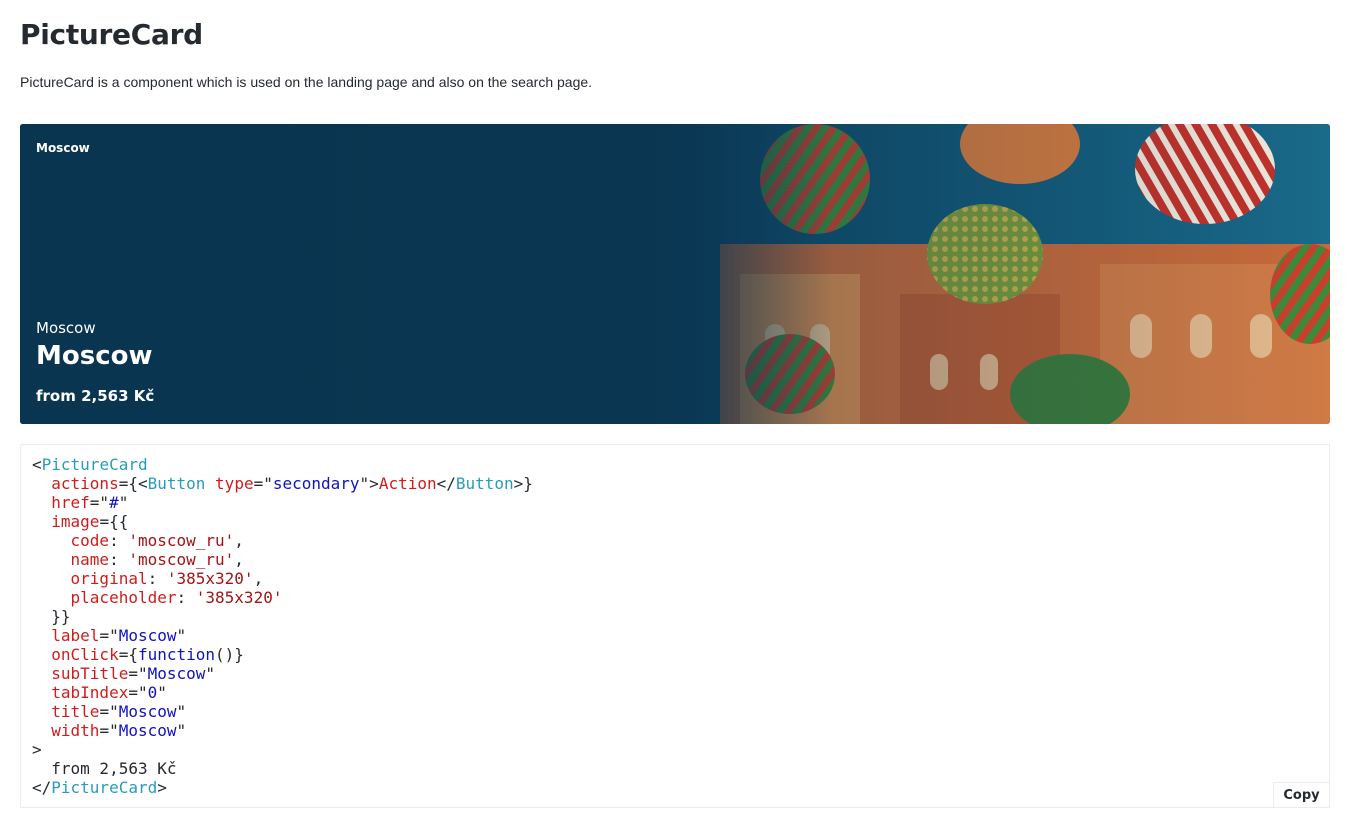 This screenshot has height=828, width=1350. Describe the element at coordinates (109, 578) in the screenshot. I see `code-prop: original` at that location.